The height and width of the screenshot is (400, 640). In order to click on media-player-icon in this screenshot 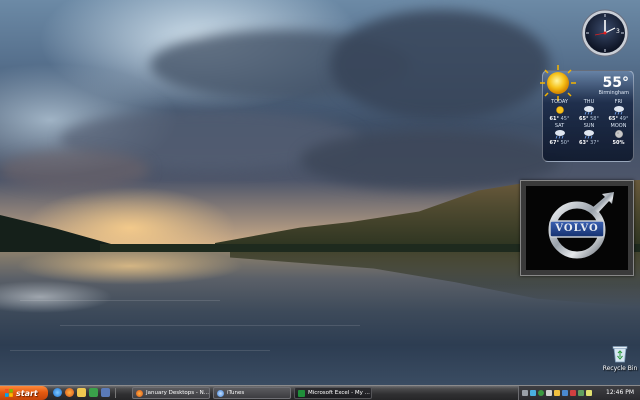, I will do `click(93, 392)`.